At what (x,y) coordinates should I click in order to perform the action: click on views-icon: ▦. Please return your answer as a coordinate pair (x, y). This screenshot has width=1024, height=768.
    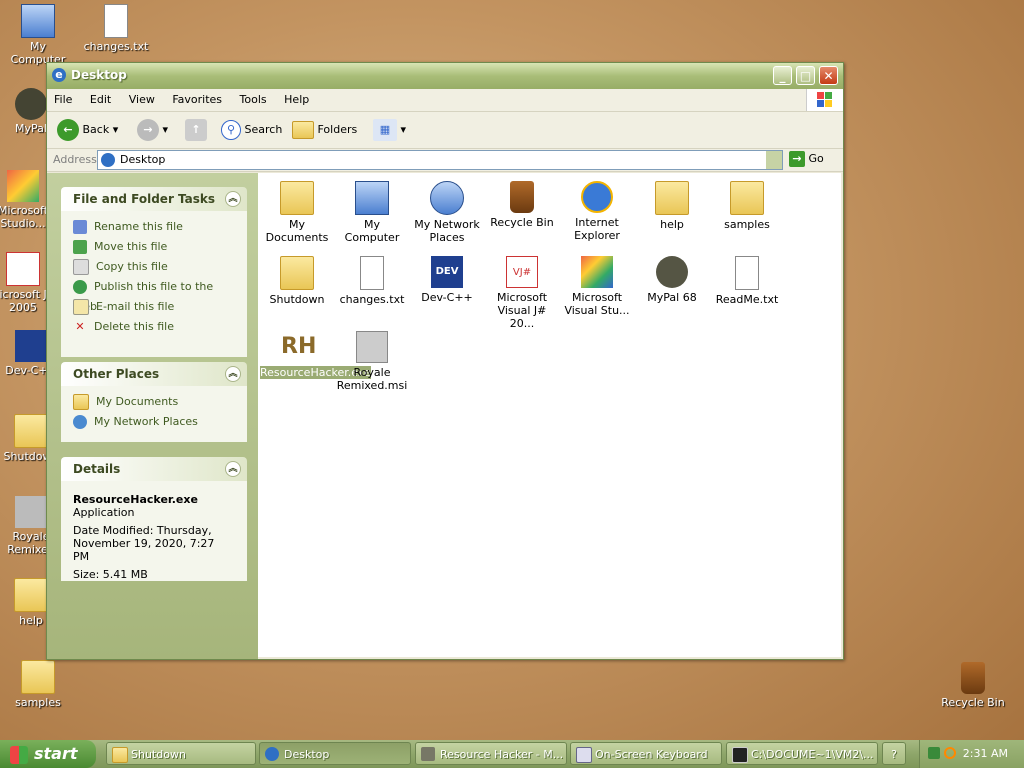
    Looking at the image, I should click on (385, 130).